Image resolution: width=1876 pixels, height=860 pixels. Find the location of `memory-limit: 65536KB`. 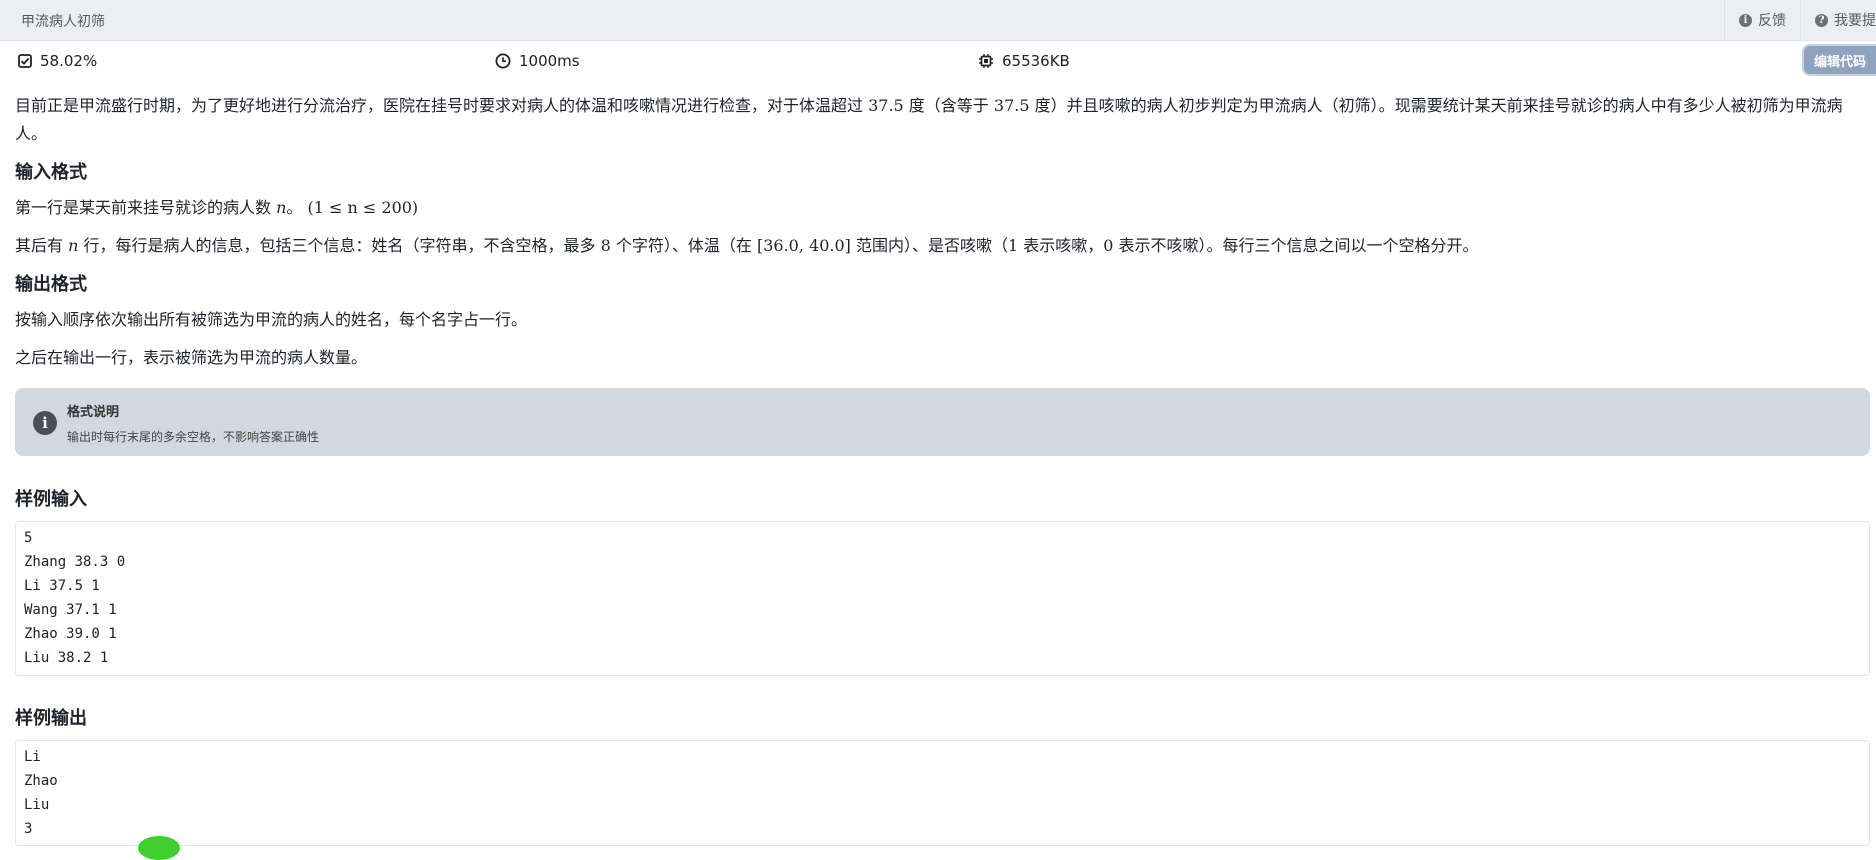

memory-limit: 65536KB is located at coordinates (1036, 61).